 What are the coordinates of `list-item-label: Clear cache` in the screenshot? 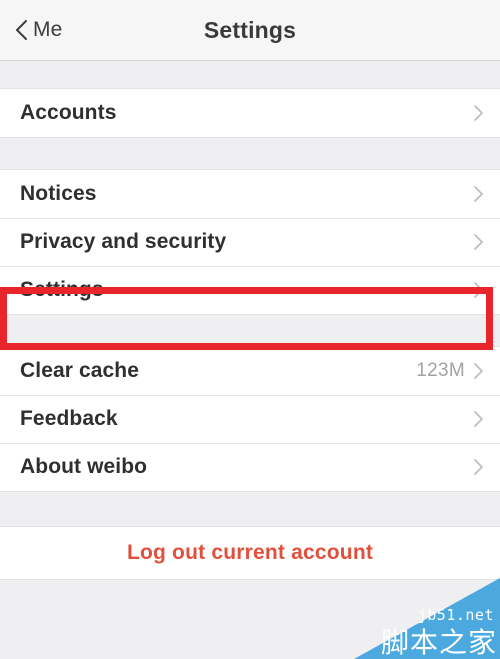 It's located at (80, 370).